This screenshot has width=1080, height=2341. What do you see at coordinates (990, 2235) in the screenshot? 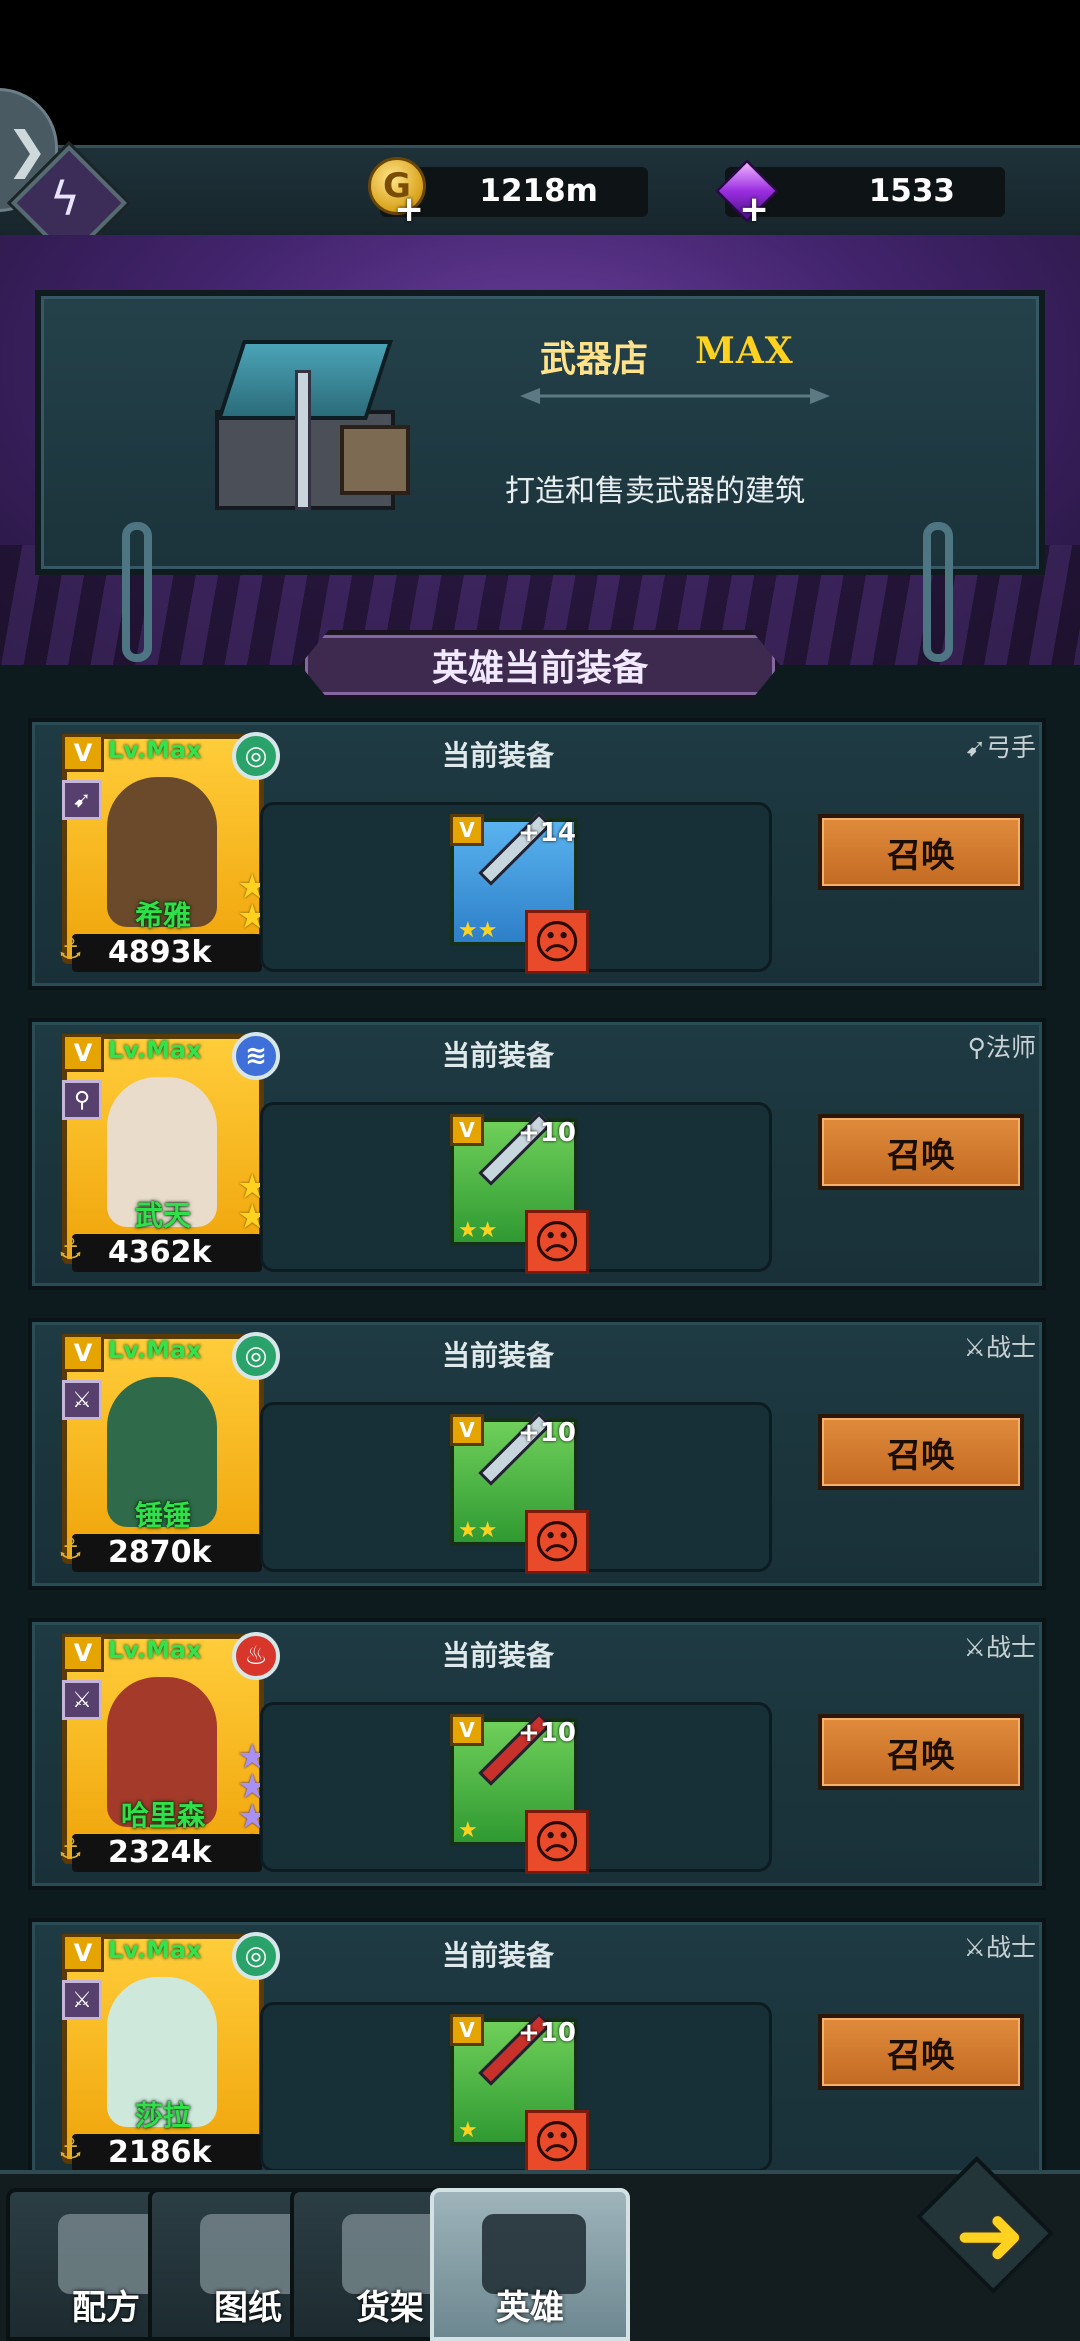
I see `arrow-right-icon: ➜` at bounding box center [990, 2235].